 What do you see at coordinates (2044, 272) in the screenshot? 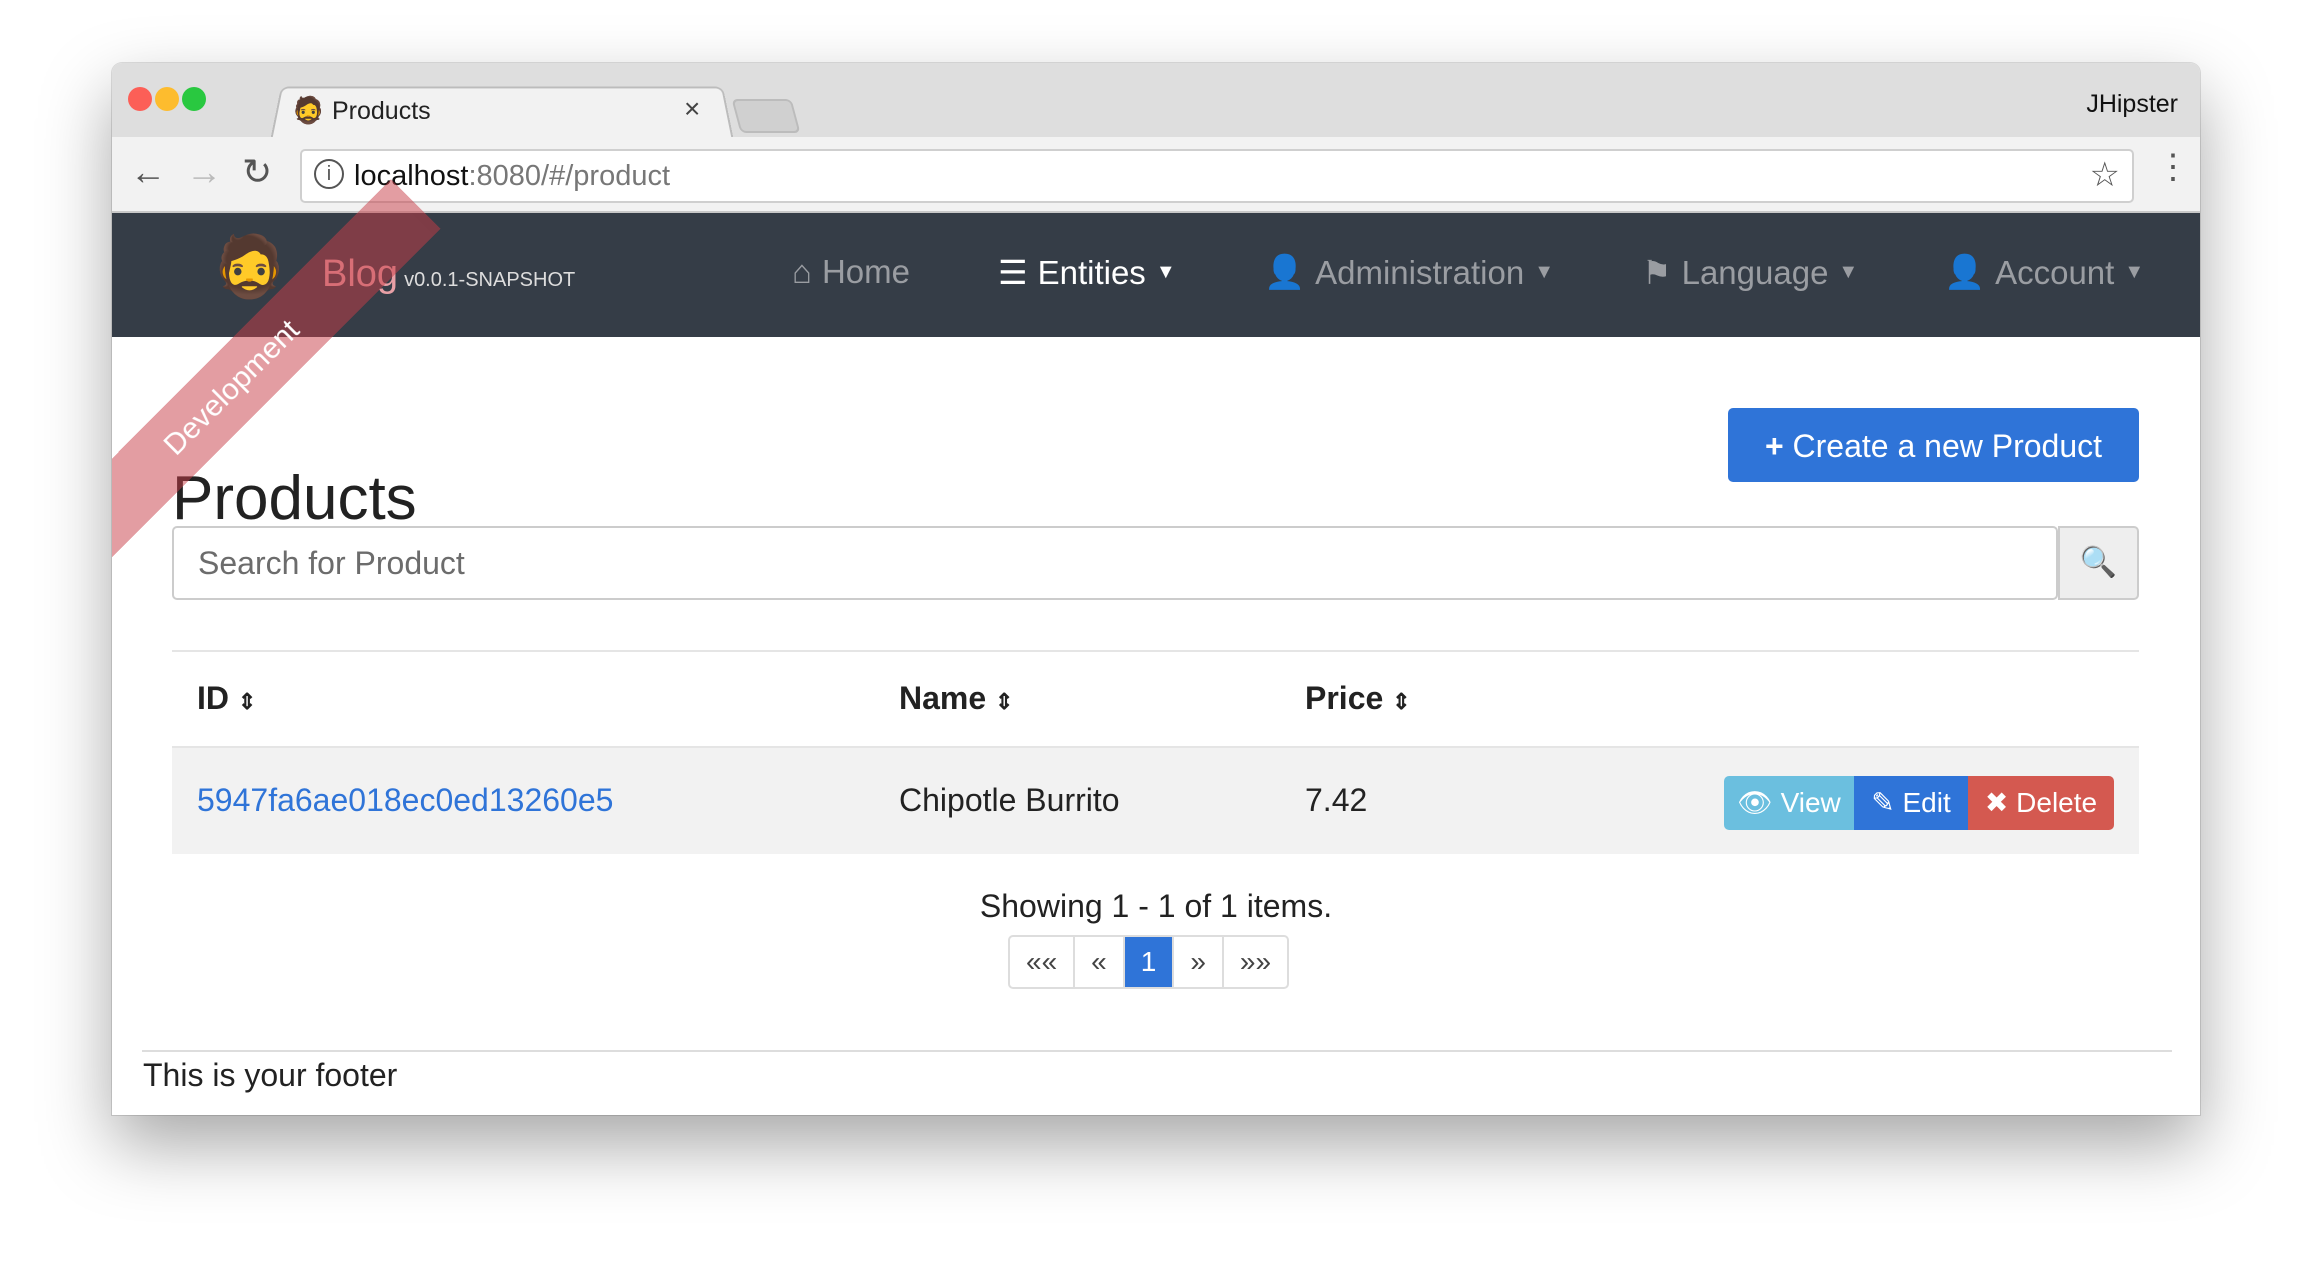
I see `nav-account: 👤 Account ▼` at bounding box center [2044, 272].